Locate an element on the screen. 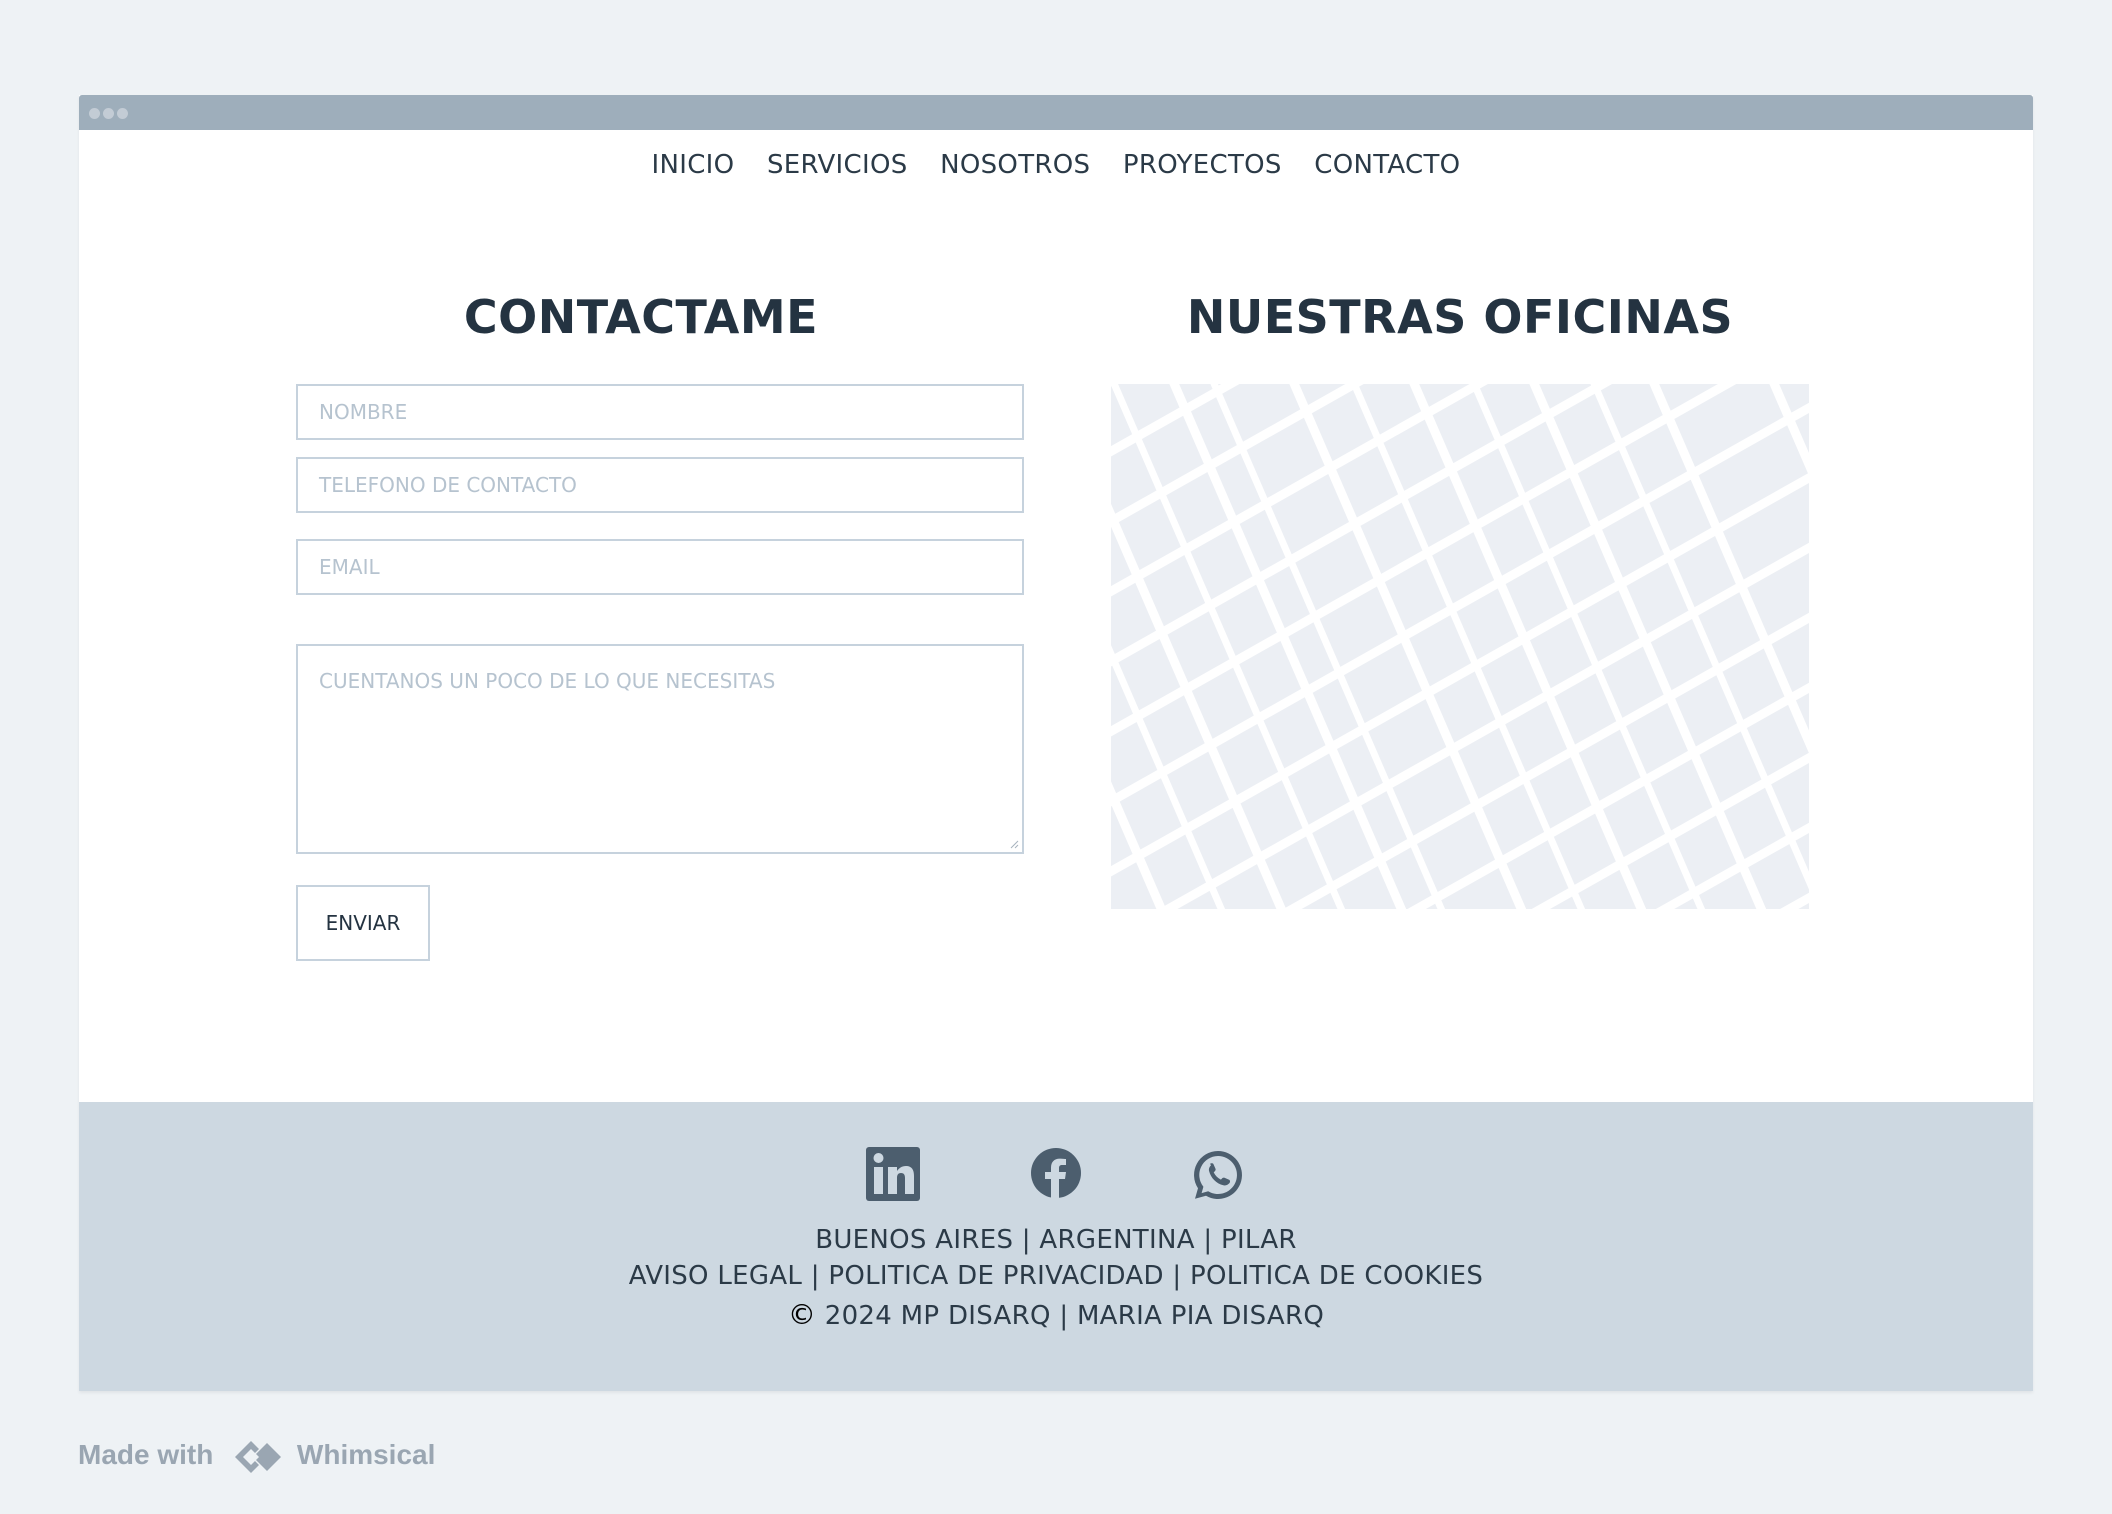 Image resolution: width=2112 pixels, height=1514 pixels. message-placeholder: CUENTANOS UN POCO DE LO QUE NECESITAS is located at coordinates (547, 681).